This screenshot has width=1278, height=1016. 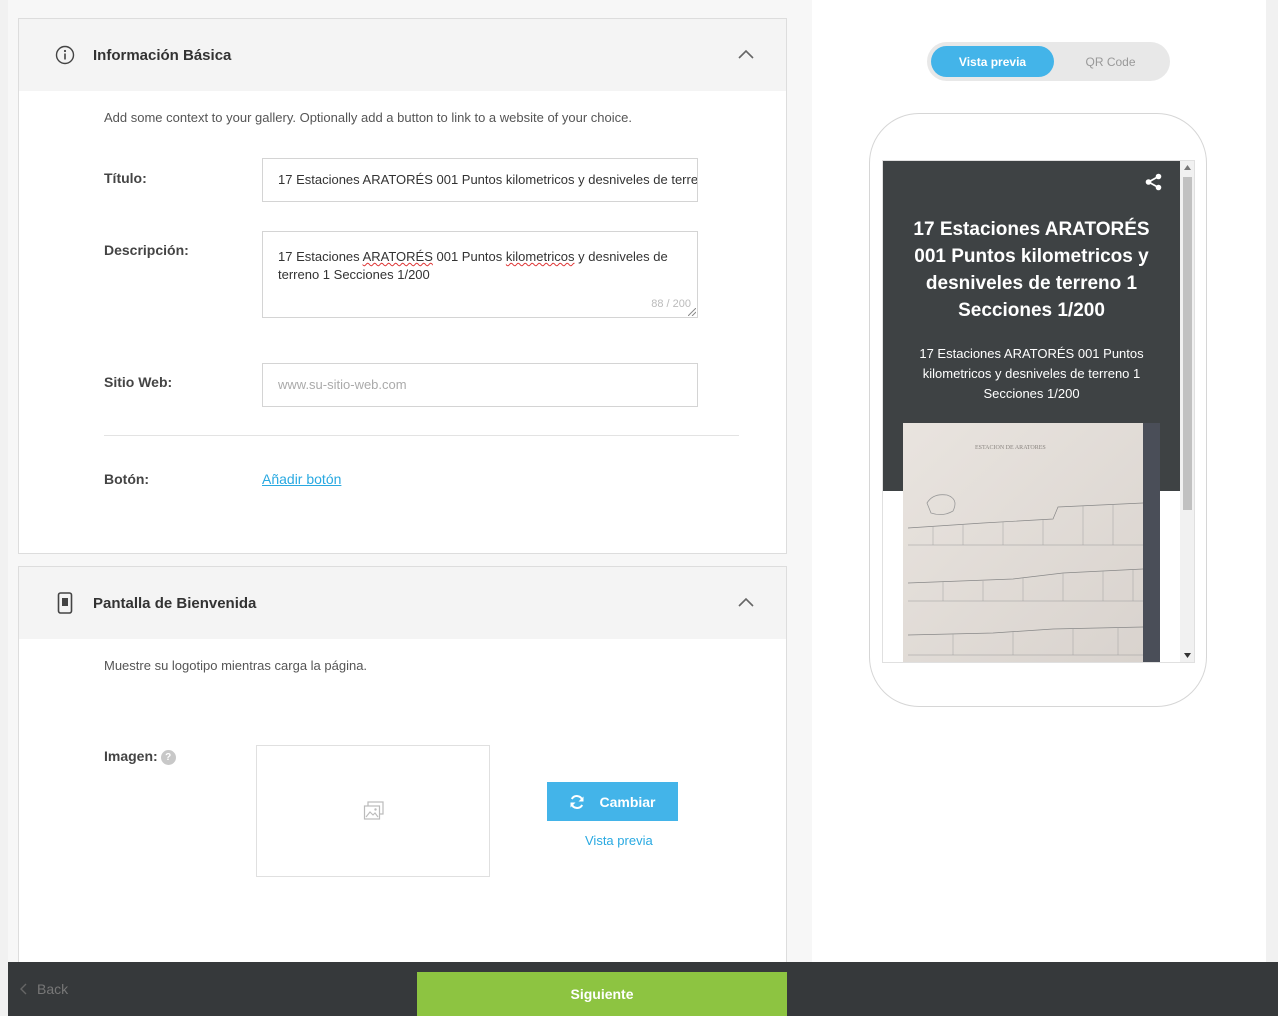 What do you see at coordinates (44, 989) in the screenshot?
I see `back-button: Back` at bounding box center [44, 989].